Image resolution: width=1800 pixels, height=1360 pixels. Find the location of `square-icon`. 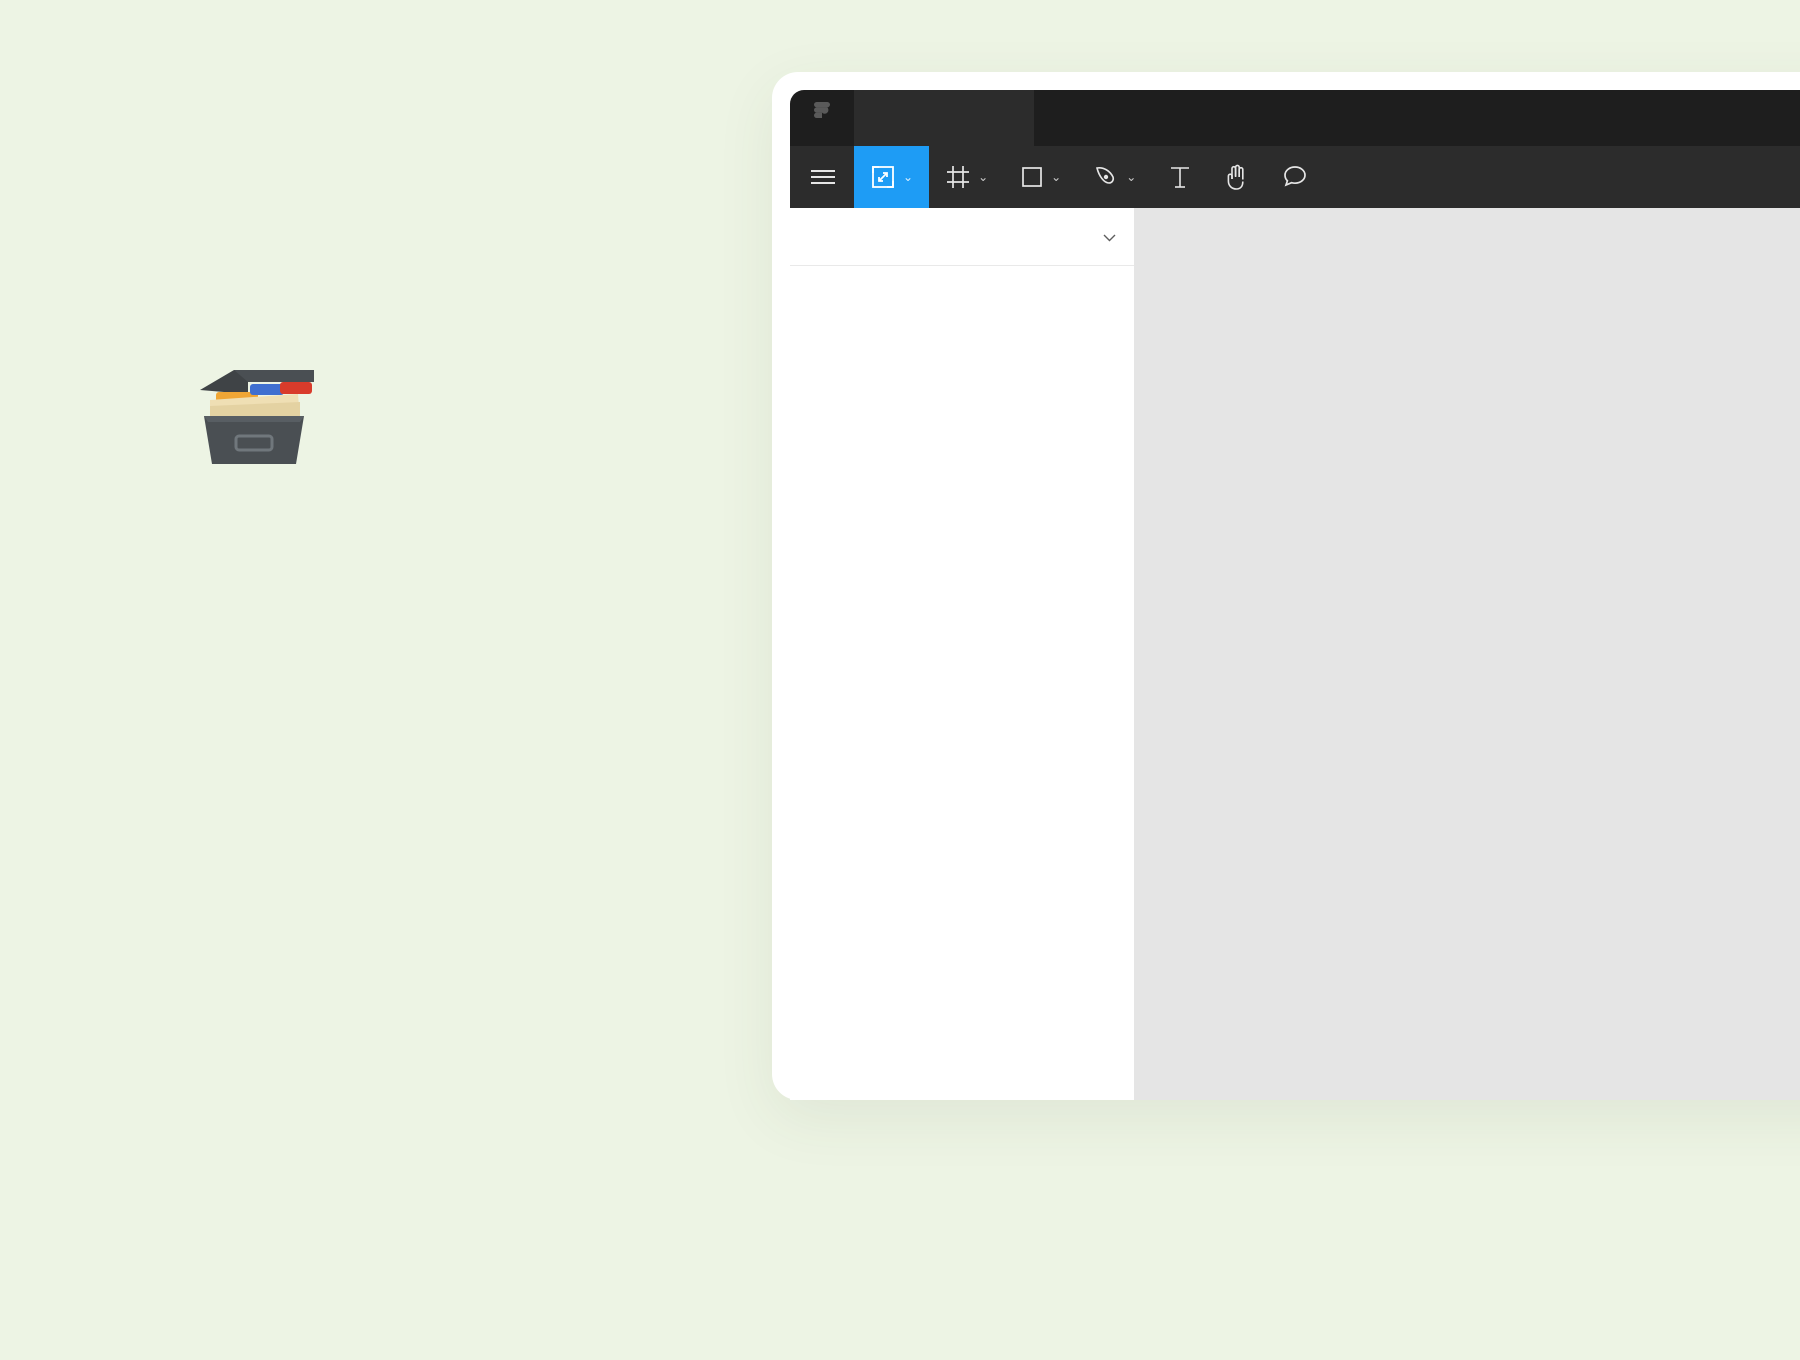

square-icon is located at coordinates (1032, 177).